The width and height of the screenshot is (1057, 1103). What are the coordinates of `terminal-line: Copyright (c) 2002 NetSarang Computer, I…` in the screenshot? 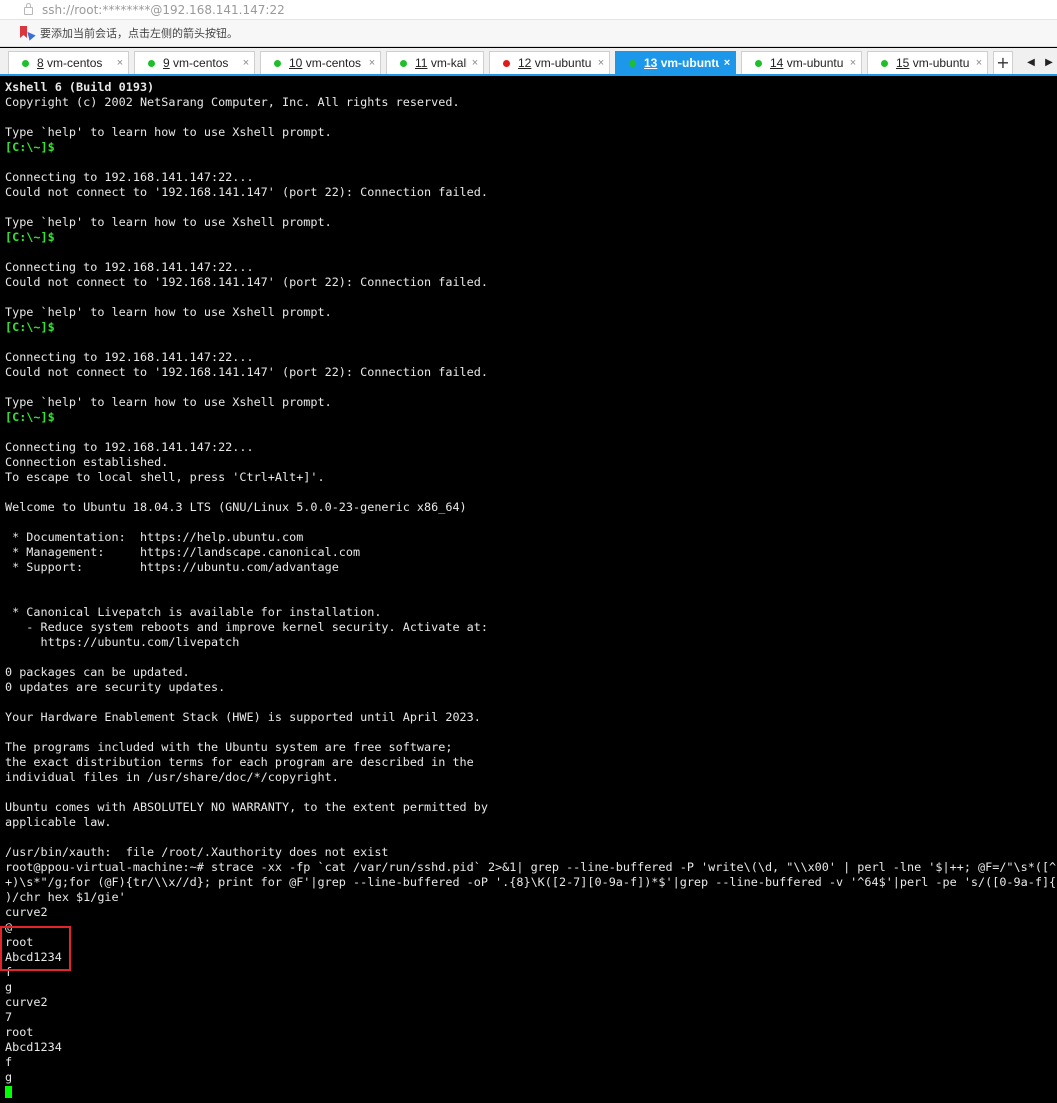 It's located at (232, 102).